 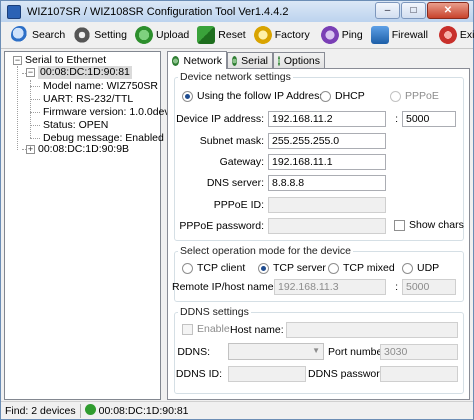 I want to click on device-count: Find: 2 devices, so click(x=40, y=410).